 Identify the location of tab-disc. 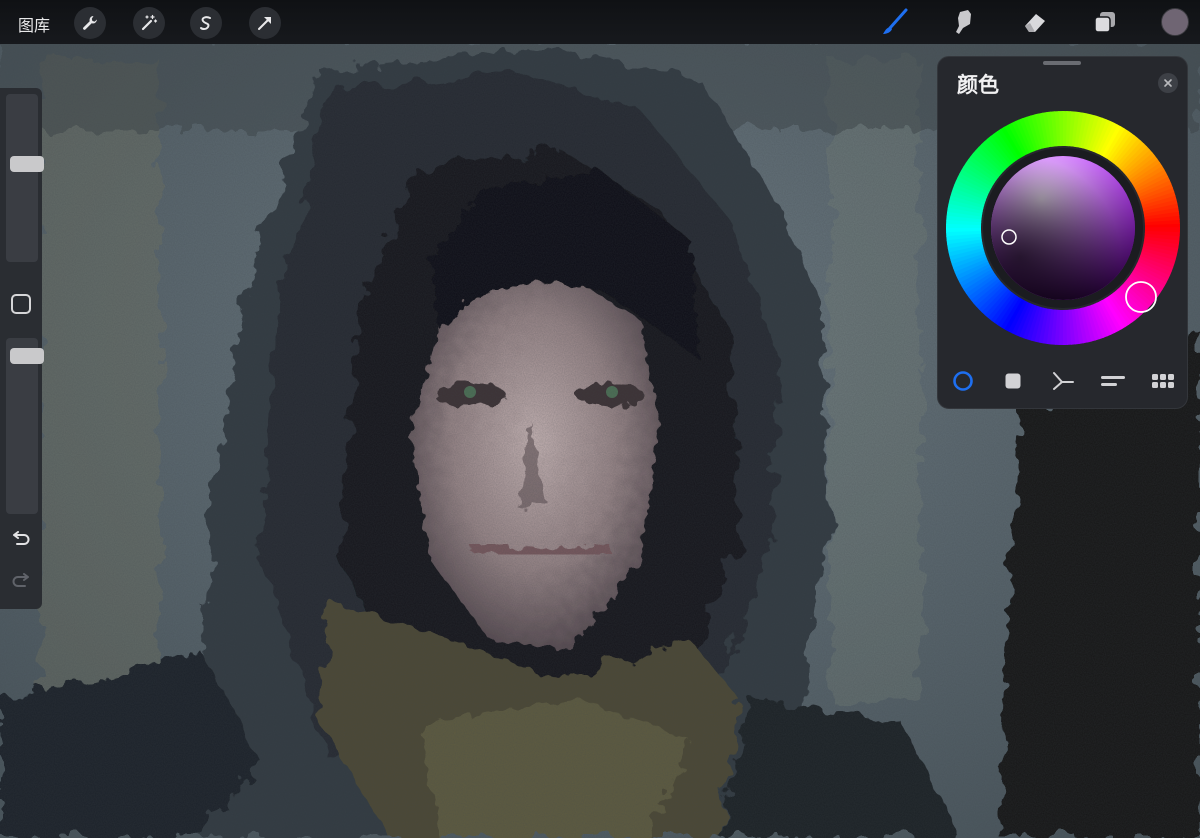
(963, 381).